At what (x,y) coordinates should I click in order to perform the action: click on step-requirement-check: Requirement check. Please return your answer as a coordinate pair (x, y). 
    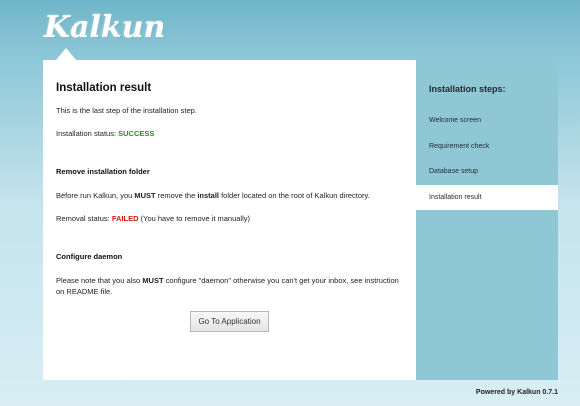
    Looking at the image, I should click on (459, 146).